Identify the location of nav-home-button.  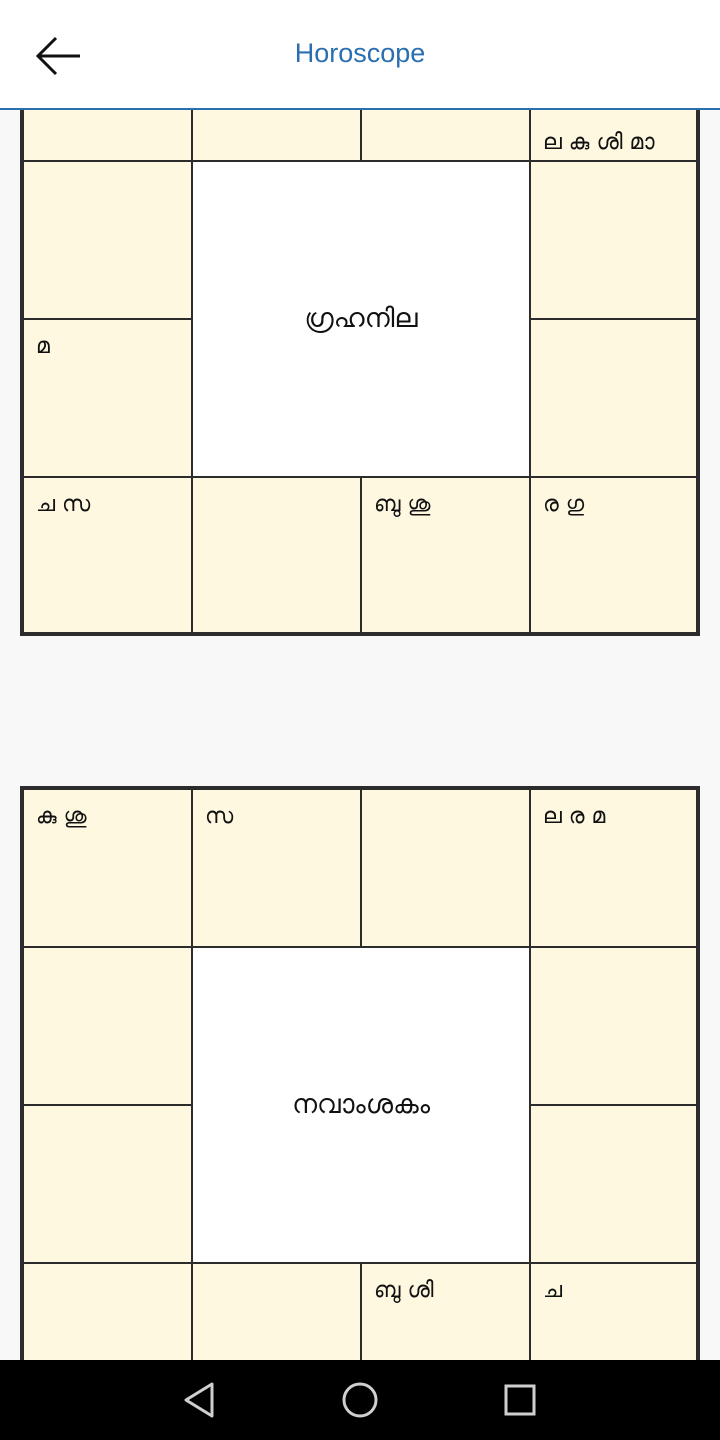
(360, 1400).